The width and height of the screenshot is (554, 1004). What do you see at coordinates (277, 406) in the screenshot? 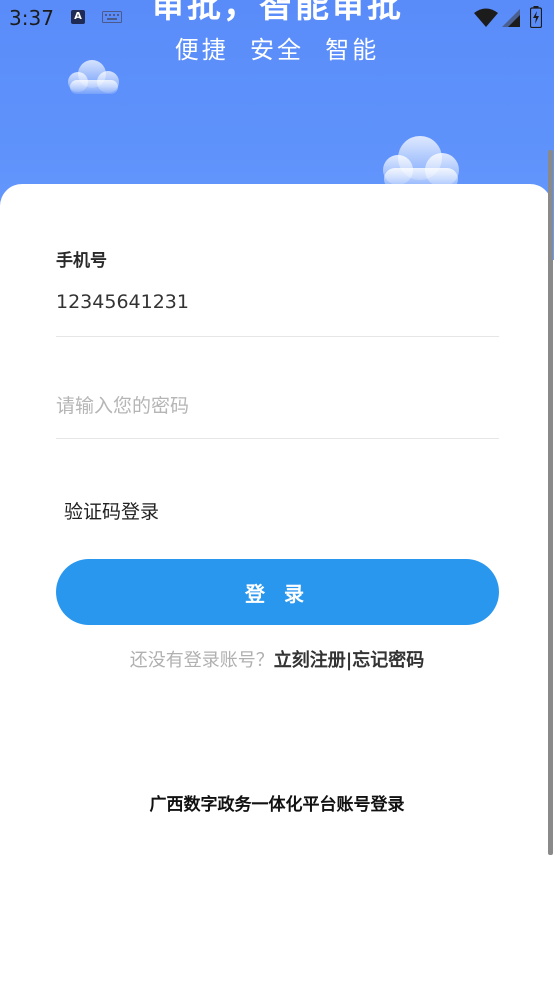
I see `password-input` at bounding box center [277, 406].